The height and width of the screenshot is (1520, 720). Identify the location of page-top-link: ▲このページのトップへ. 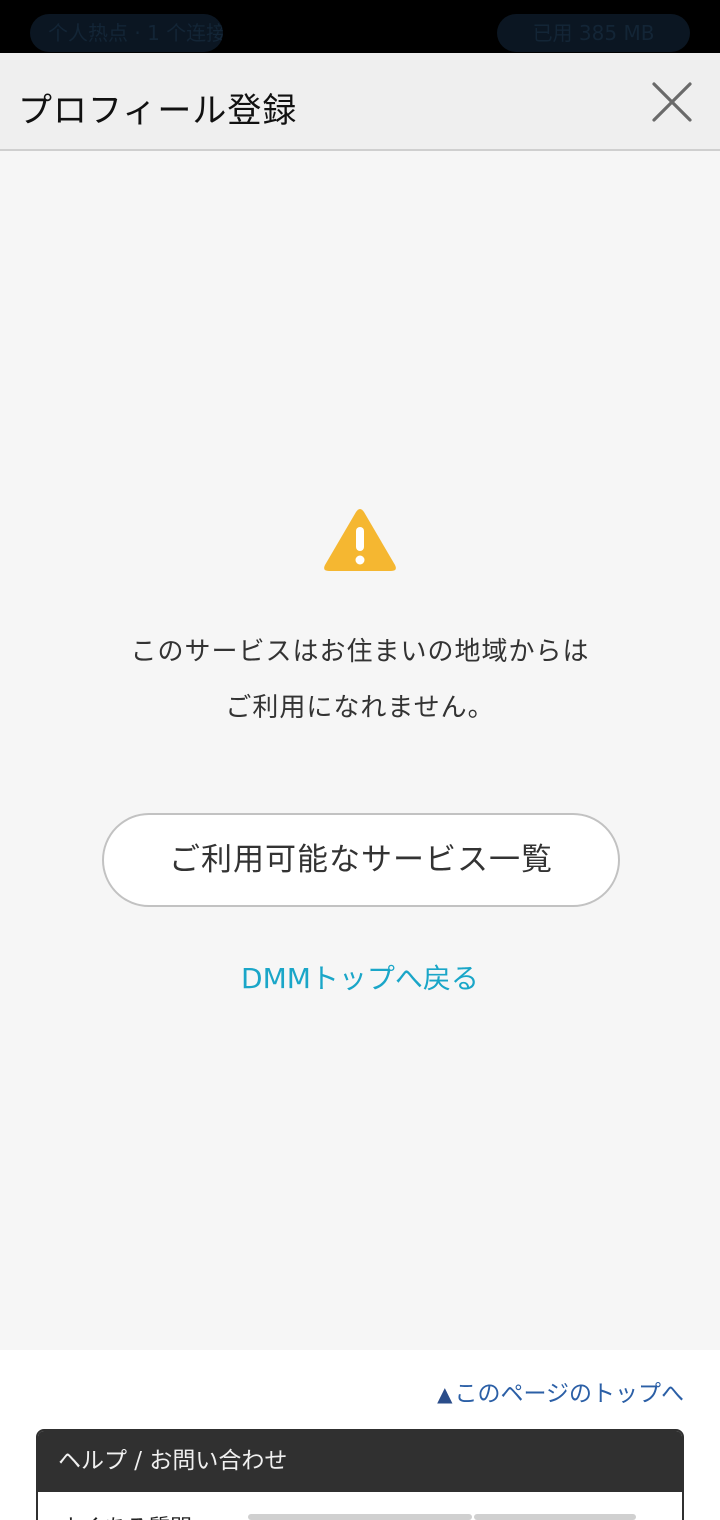
(560, 1391).